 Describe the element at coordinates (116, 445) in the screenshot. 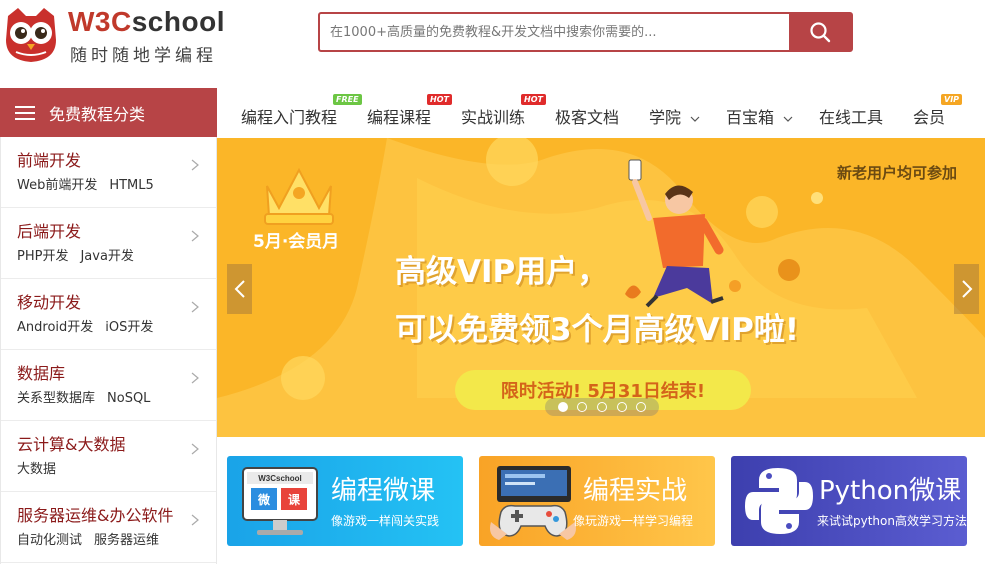

I see `sidebar-item-title: 云计算&大数据` at that location.